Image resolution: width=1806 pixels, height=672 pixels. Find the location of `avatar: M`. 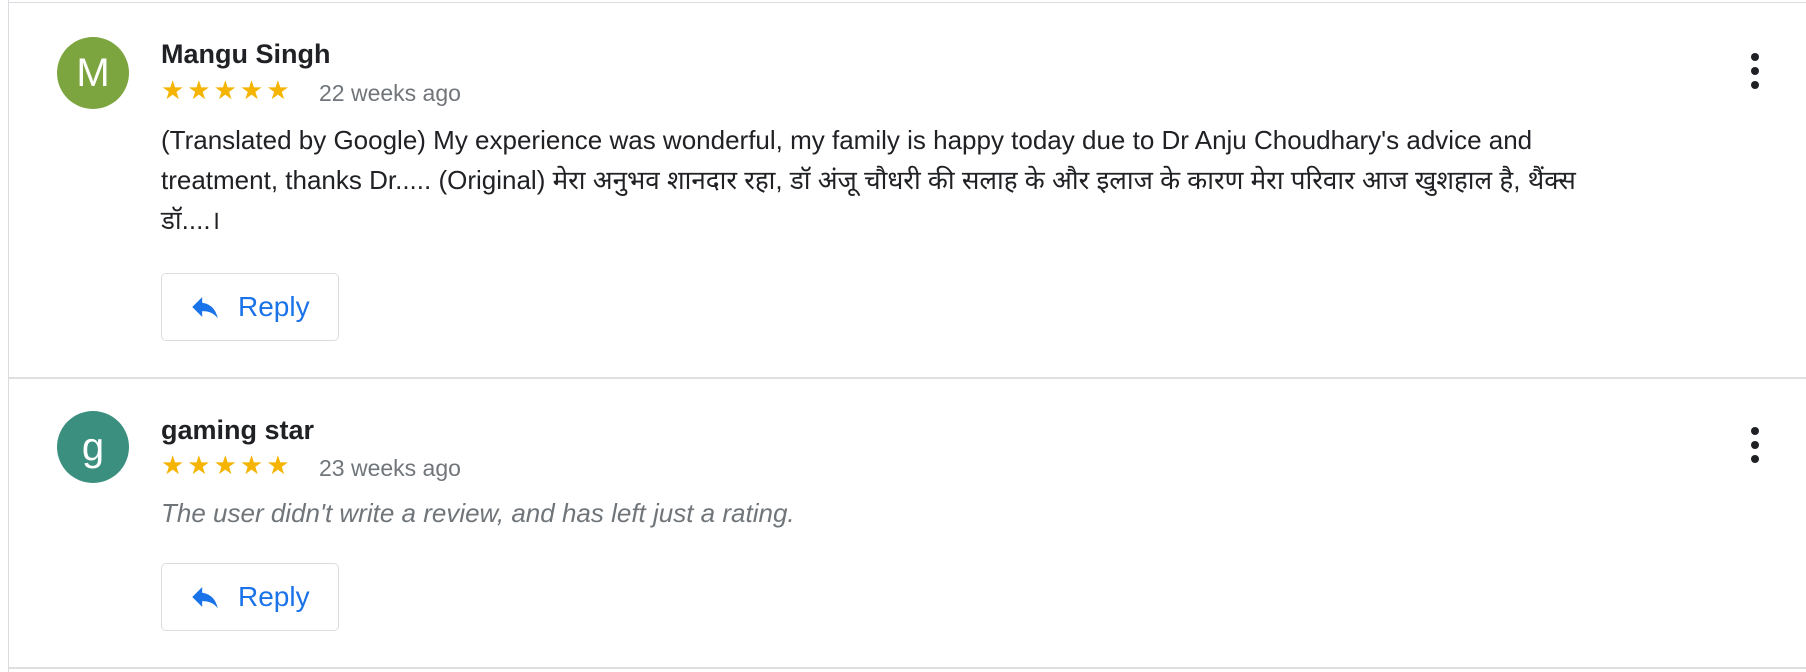

avatar: M is located at coordinates (93, 73).